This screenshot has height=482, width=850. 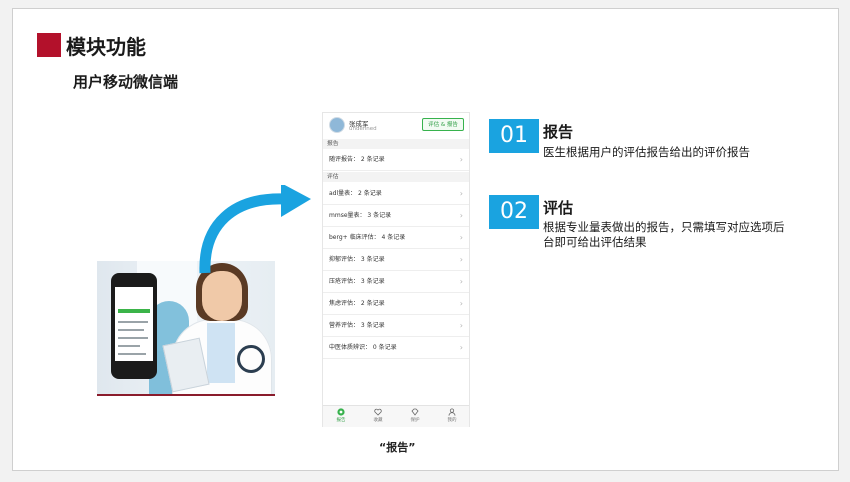 I want to click on list-item-label: 焦虑评估： 2 条记录, so click(x=357, y=303).